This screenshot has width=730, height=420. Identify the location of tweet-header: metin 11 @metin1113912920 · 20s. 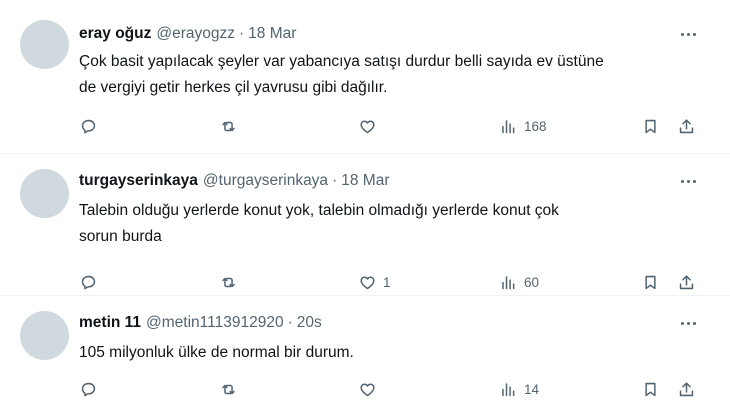
(200, 323).